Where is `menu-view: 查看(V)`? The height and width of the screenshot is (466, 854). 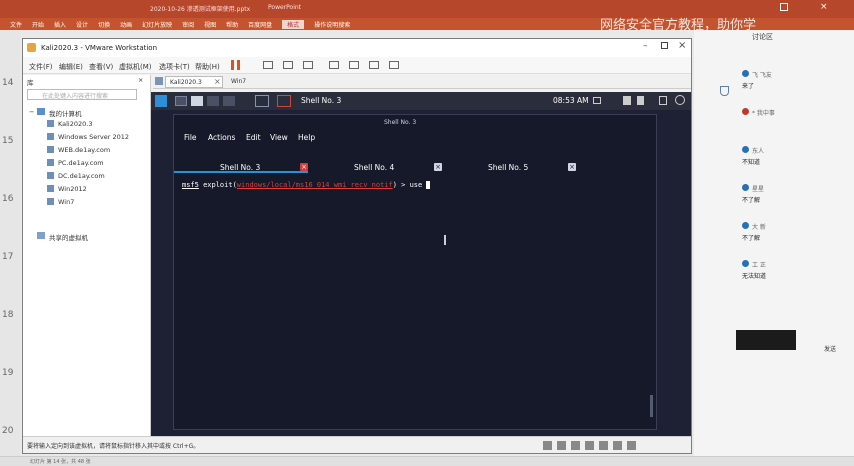 menu-view: 查看(V) is located at coordinates (101, 67).